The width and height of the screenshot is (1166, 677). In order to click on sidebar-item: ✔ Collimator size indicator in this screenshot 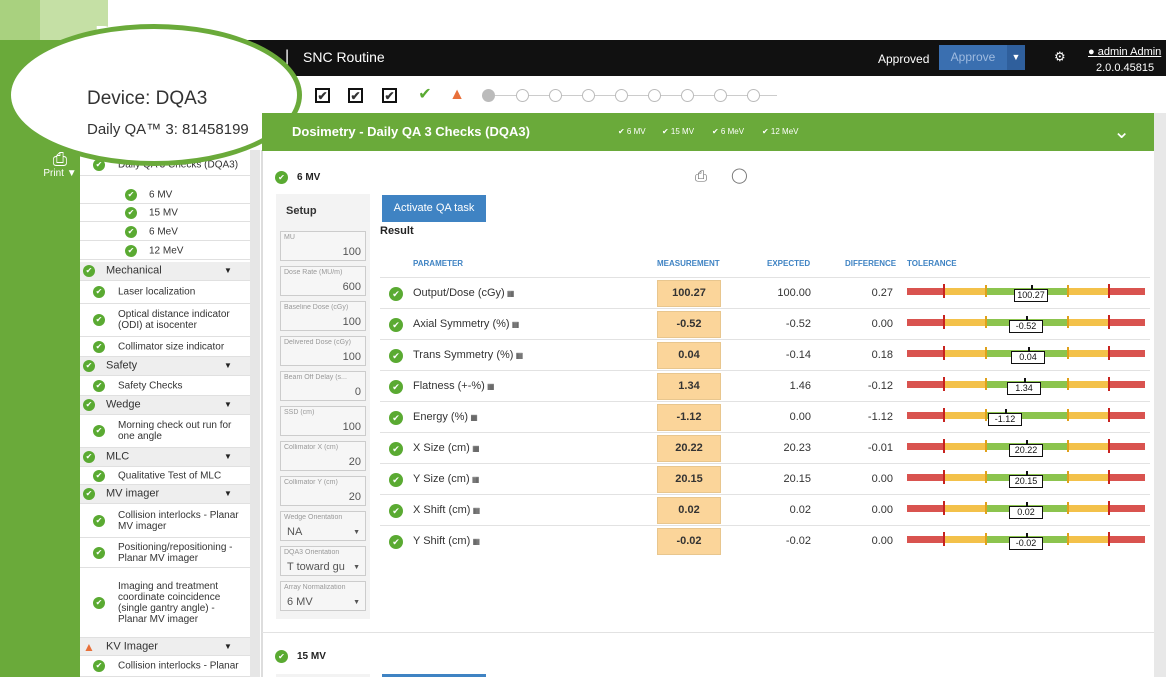, I will do `click(165, 347)`.